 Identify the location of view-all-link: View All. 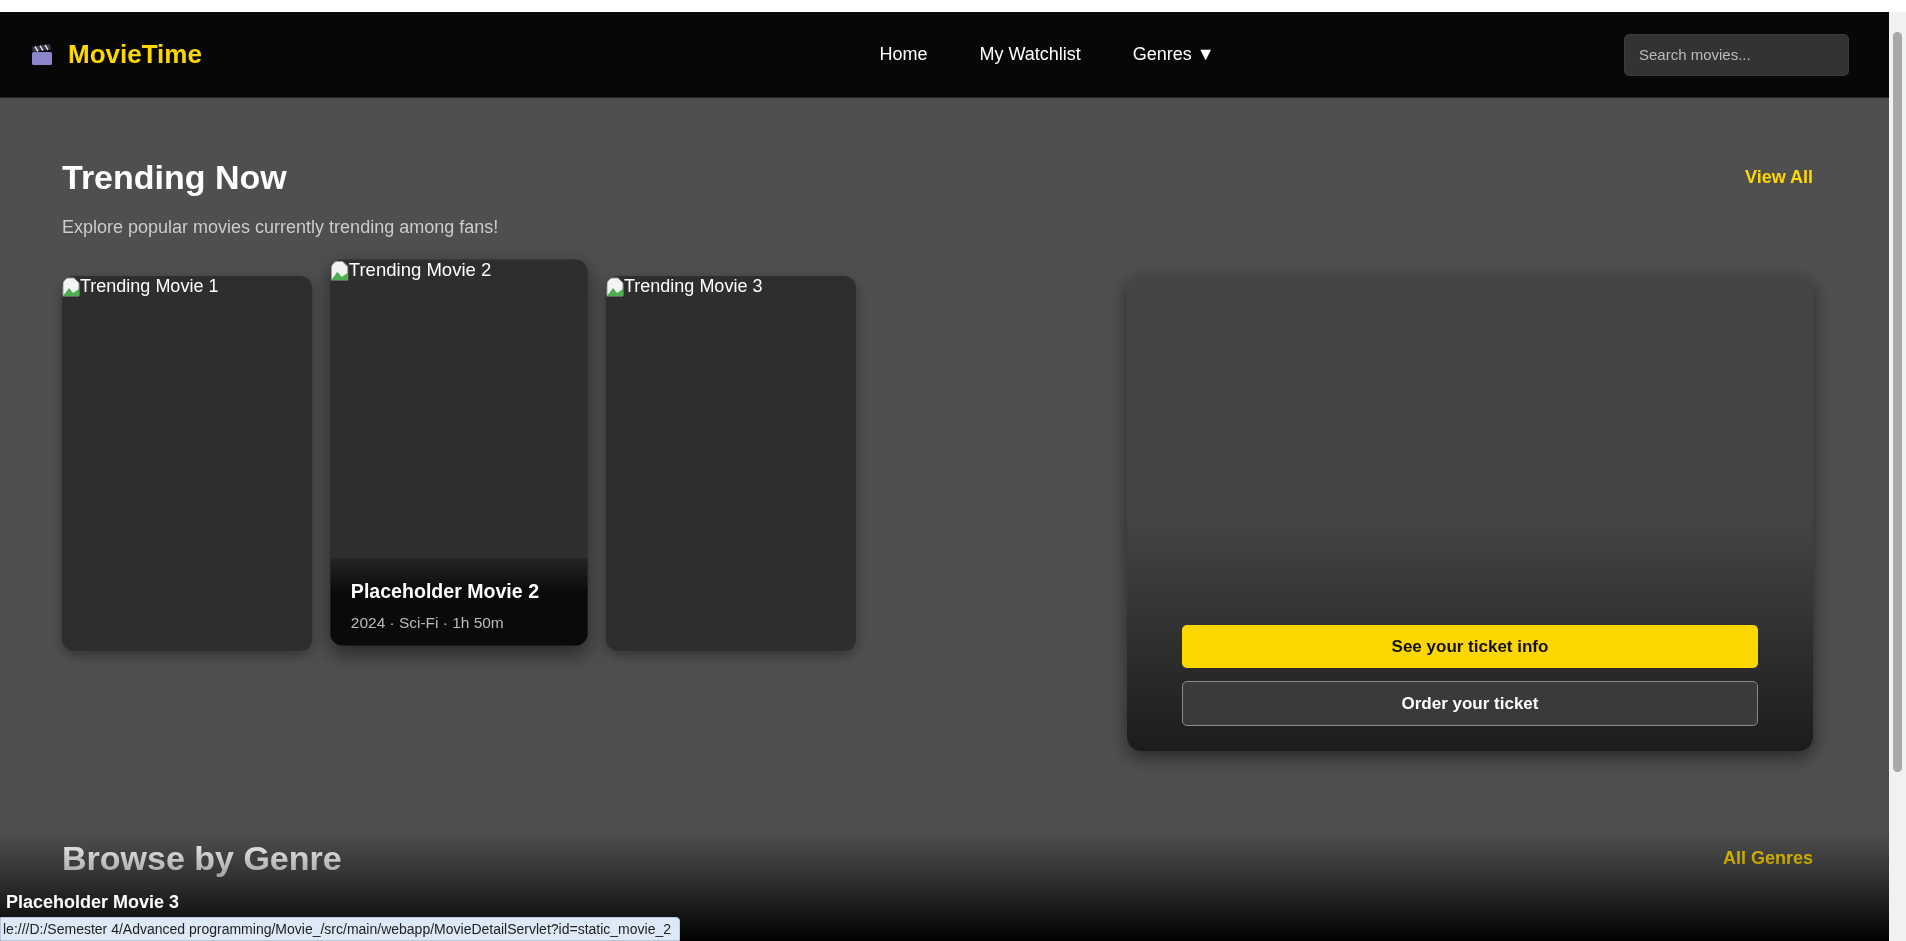
(1778, 177).